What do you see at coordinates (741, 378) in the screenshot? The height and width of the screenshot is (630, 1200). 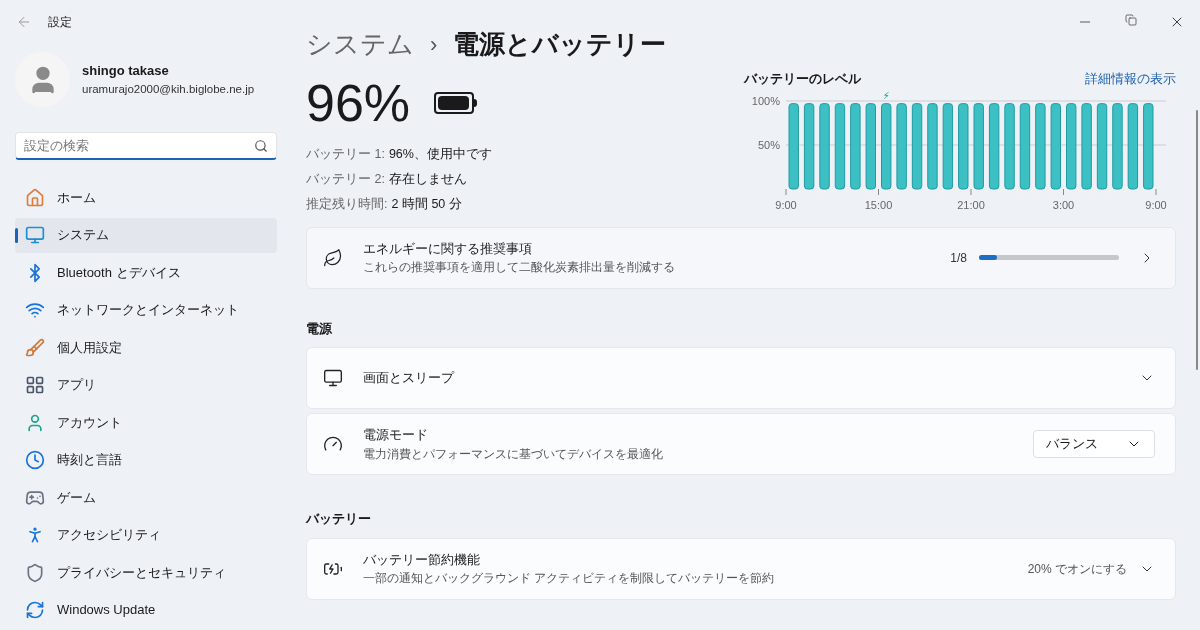 I see `settings-card: 画面とスリープ` at bounding box center [741, 378].